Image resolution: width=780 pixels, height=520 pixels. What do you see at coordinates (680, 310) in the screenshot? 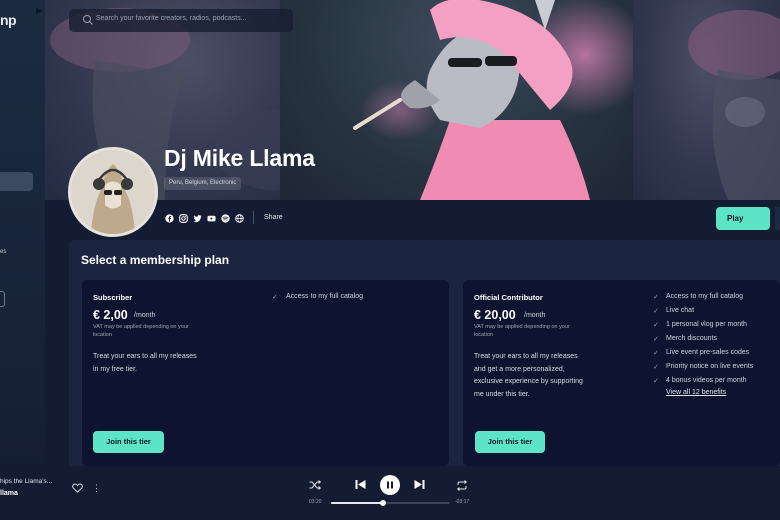
I see `benefit-item: Live chat` at bounding box center [680, 310].